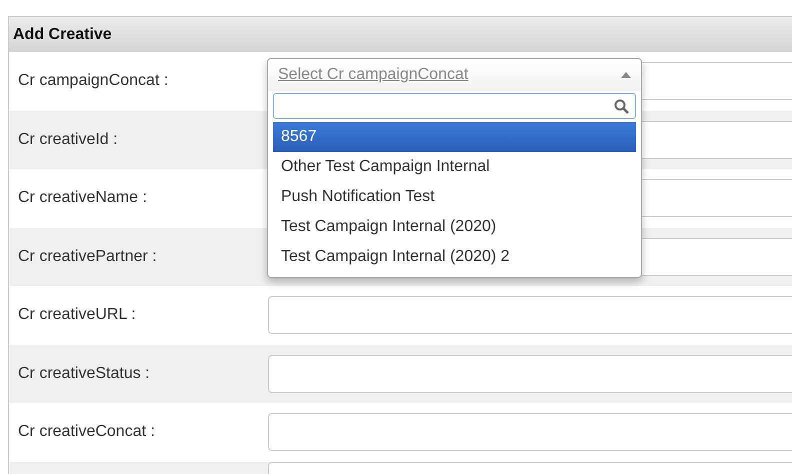 This screenshot has width=792, height=474. What do you see at coordinates (454, 137) in the screenshot?
I see `dropdown-option: 8567` at bounding box center [454, 137].